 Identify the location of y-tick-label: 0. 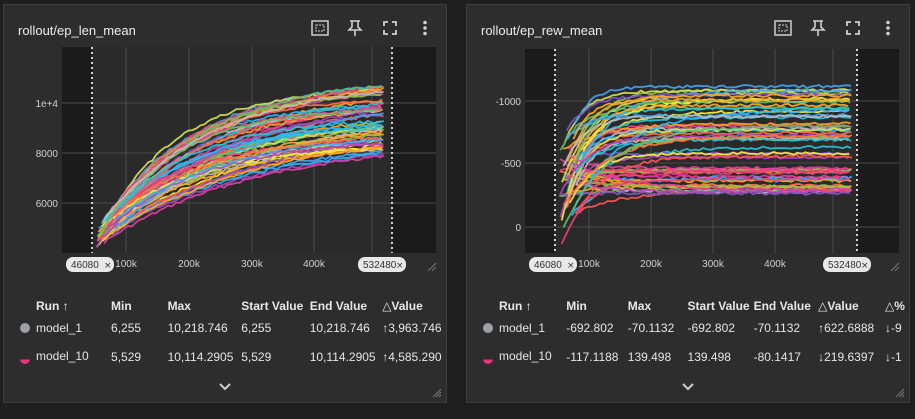
(518, 228).